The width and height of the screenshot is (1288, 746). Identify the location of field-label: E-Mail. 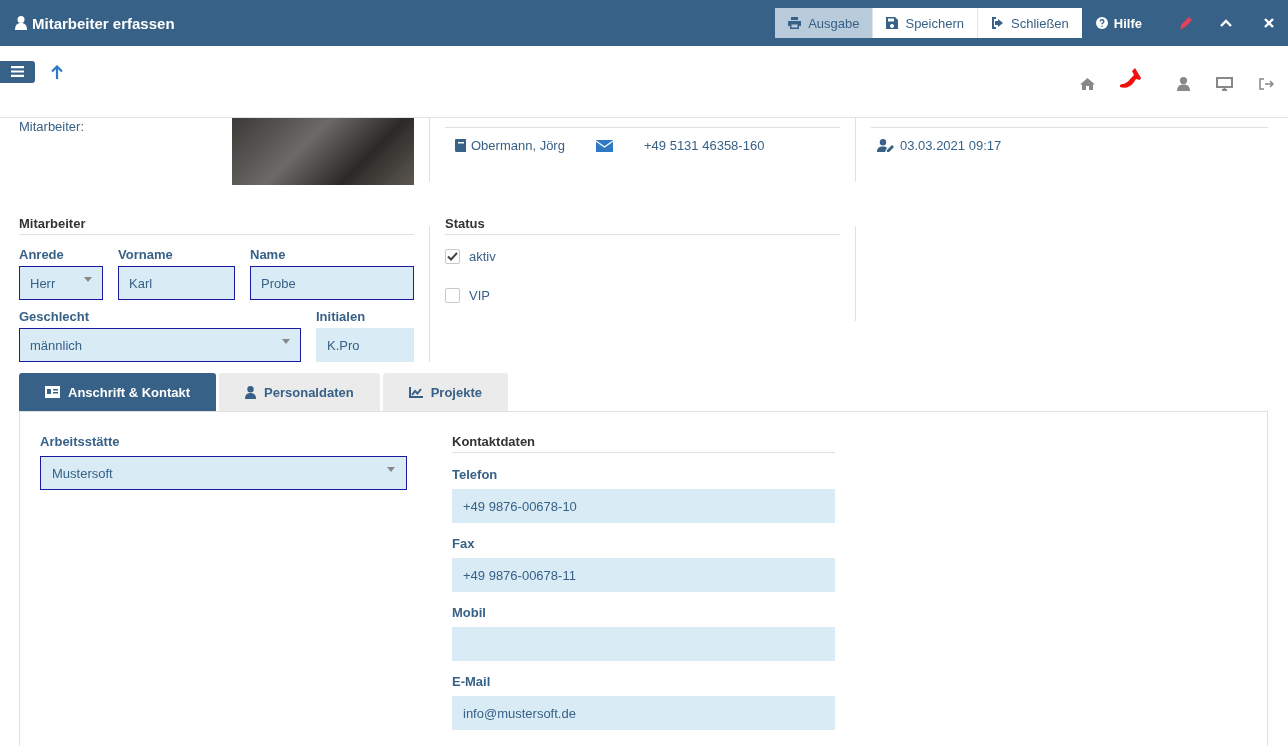
(472, 681).